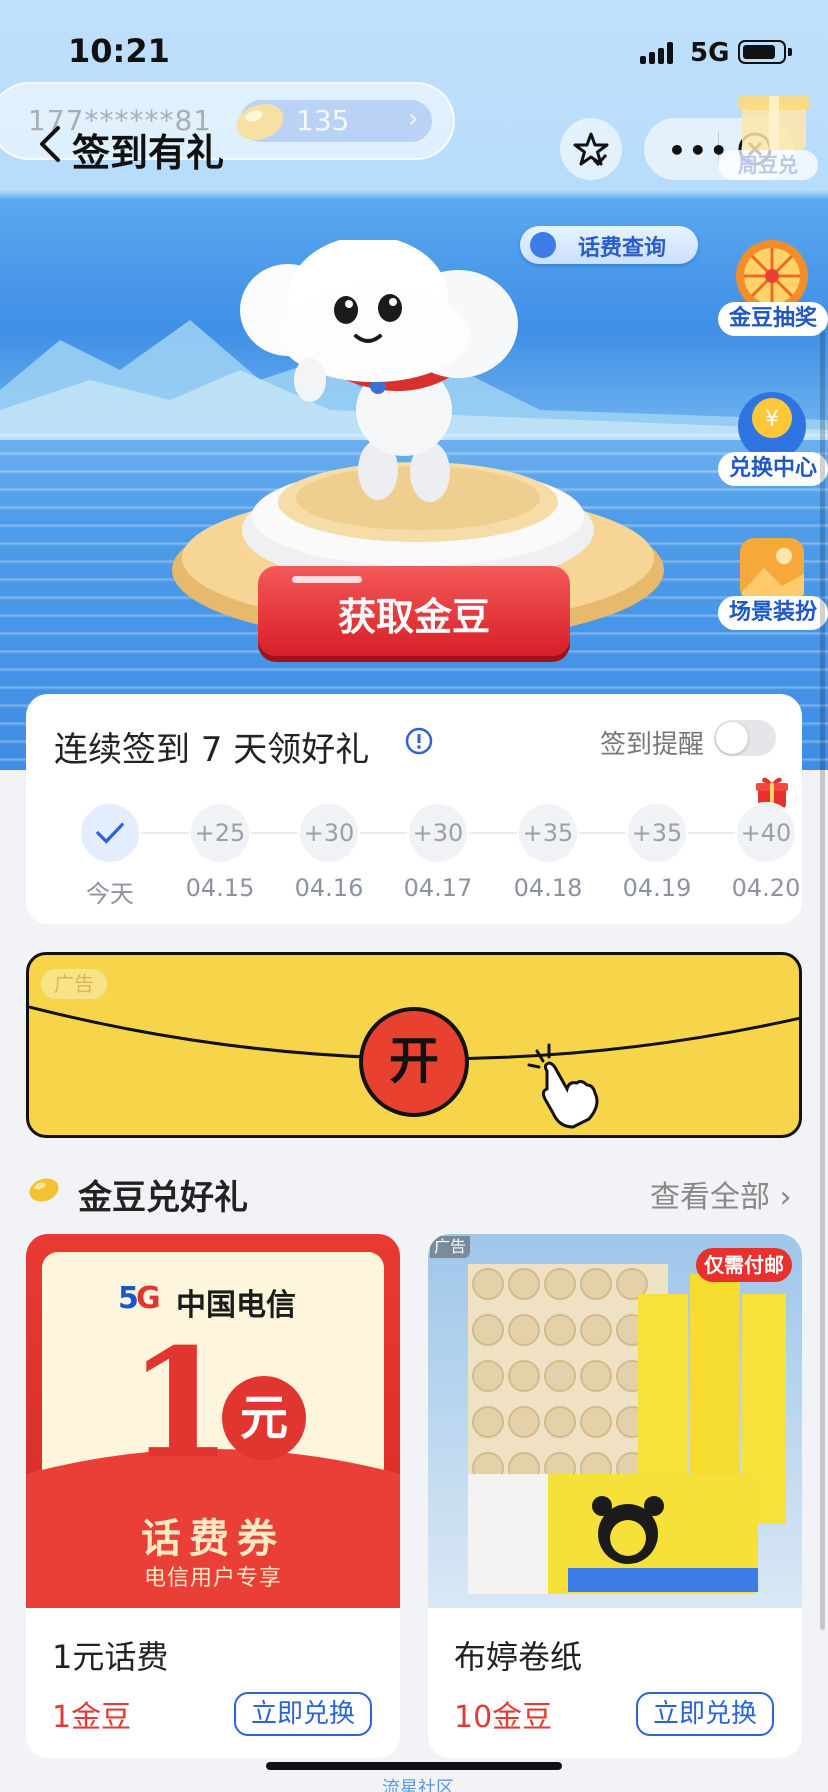  I want to click on side-item-label: 兑换中心, so click(773, 469).